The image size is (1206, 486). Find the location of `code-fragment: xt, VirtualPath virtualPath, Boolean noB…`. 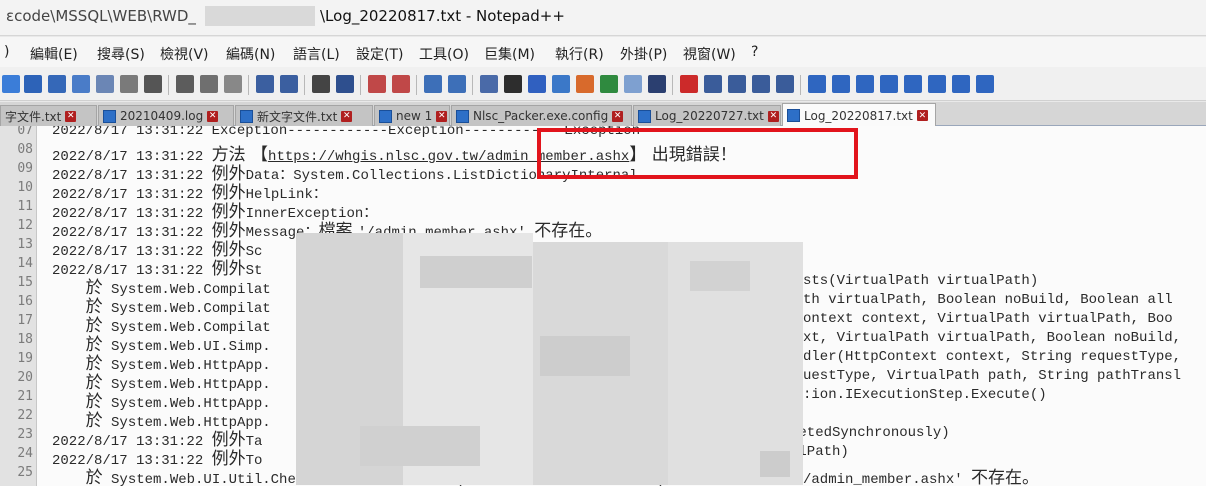

code-fragment: xt, VirtualPath virtualPath, Boolean noB… is located at coordinates (992, 338).